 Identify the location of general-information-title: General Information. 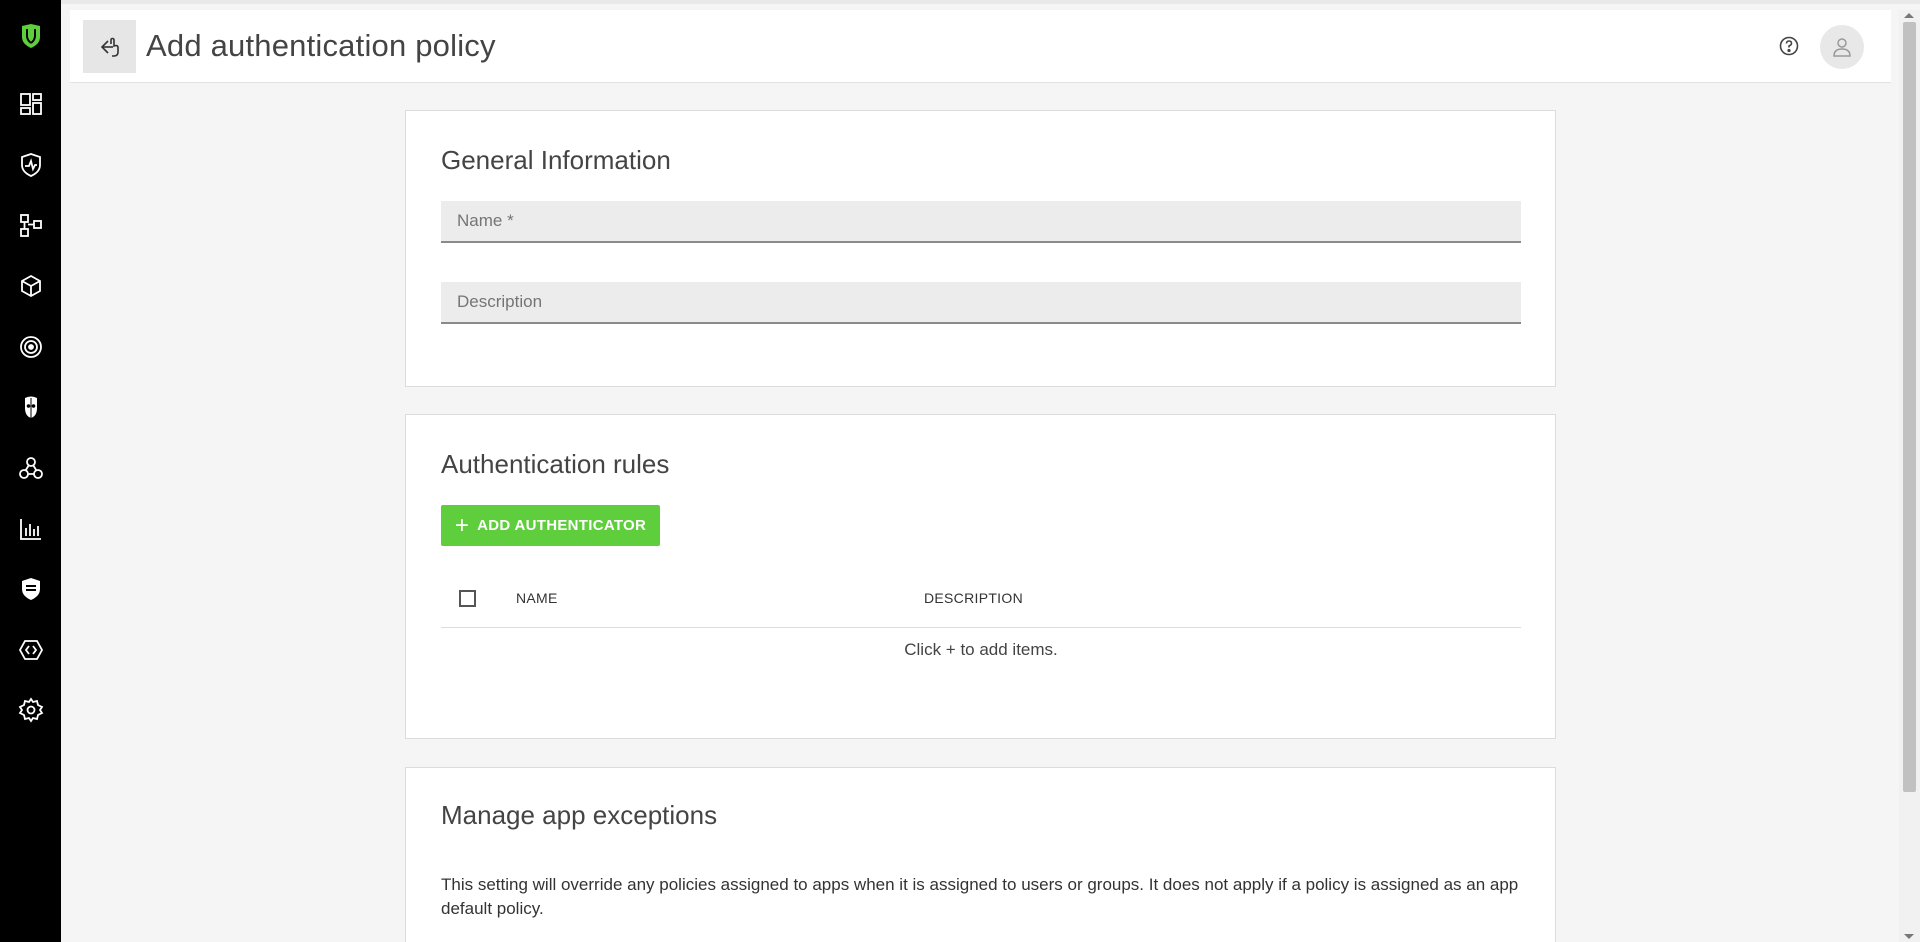
(556, 160).